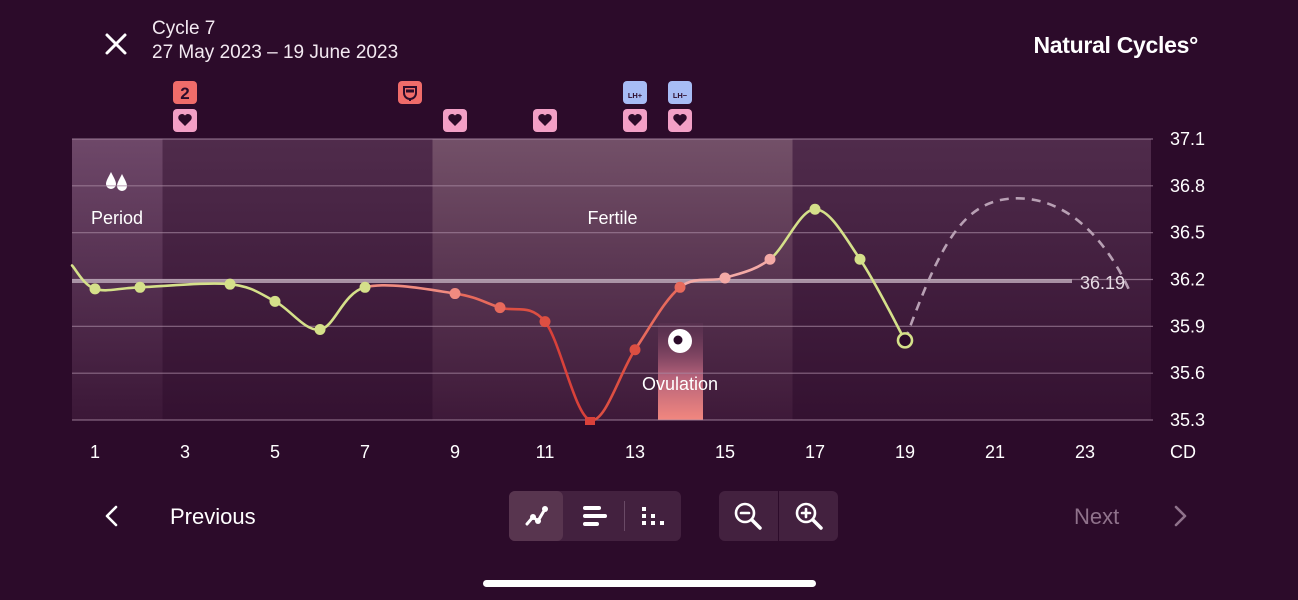 This screenshot has width=1298, height=600. What do you see at coordinates (1116, 45) in the screenshot?
I see `brand-logo: Natural Cycles°` at bounding box center [1116, 45].